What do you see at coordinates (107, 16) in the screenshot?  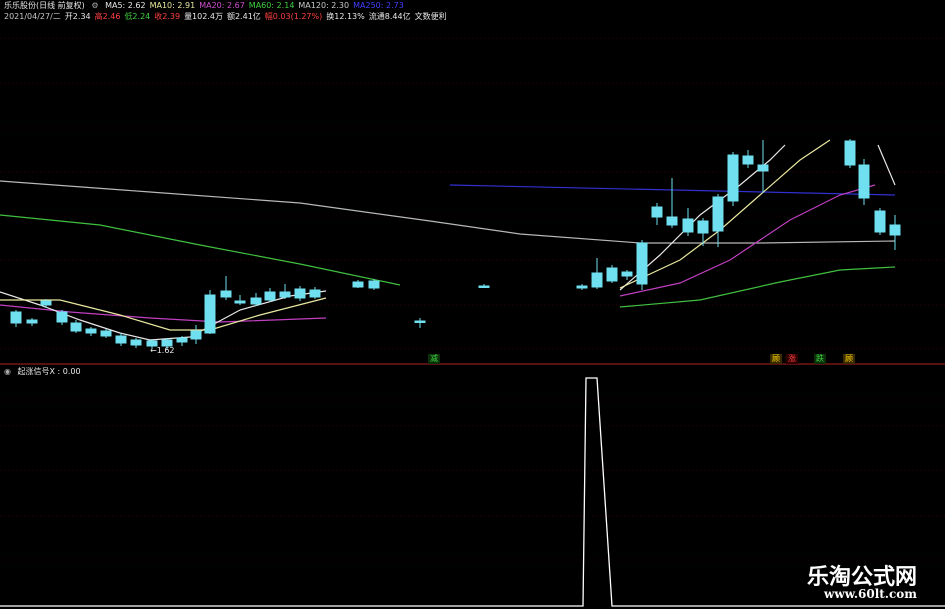 I see `quote-item-2: 高2.46` at bounding box center [107, 16].